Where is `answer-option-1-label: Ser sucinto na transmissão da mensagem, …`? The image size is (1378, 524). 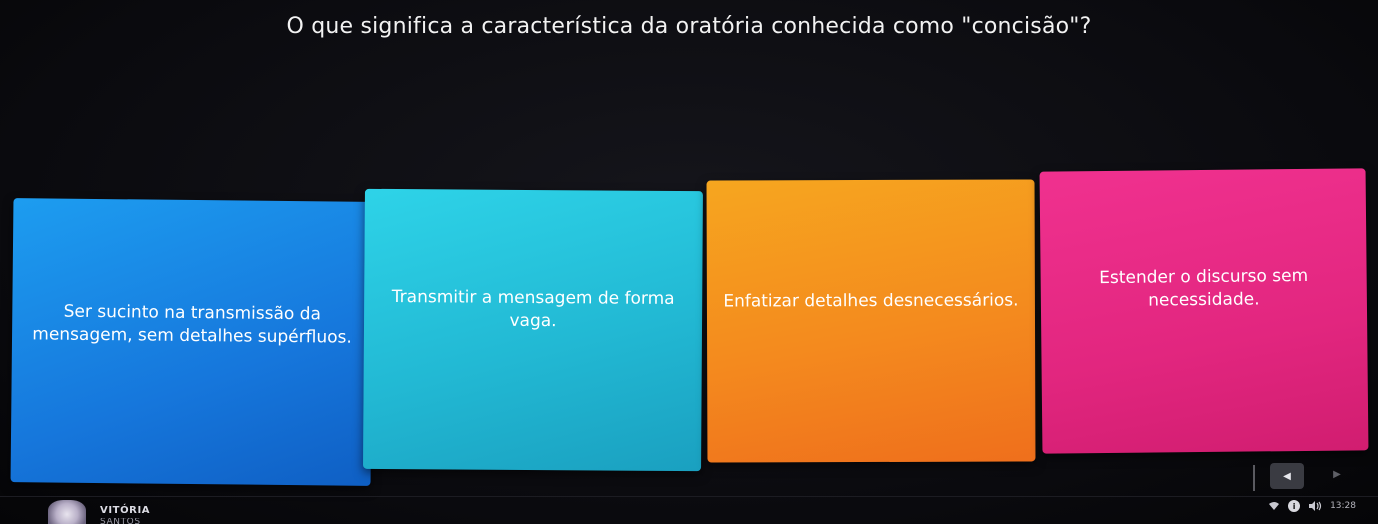 answer-option-1-label: Ser sucinto na transmissão da mensagem, … is located at coordinates (192, 324).